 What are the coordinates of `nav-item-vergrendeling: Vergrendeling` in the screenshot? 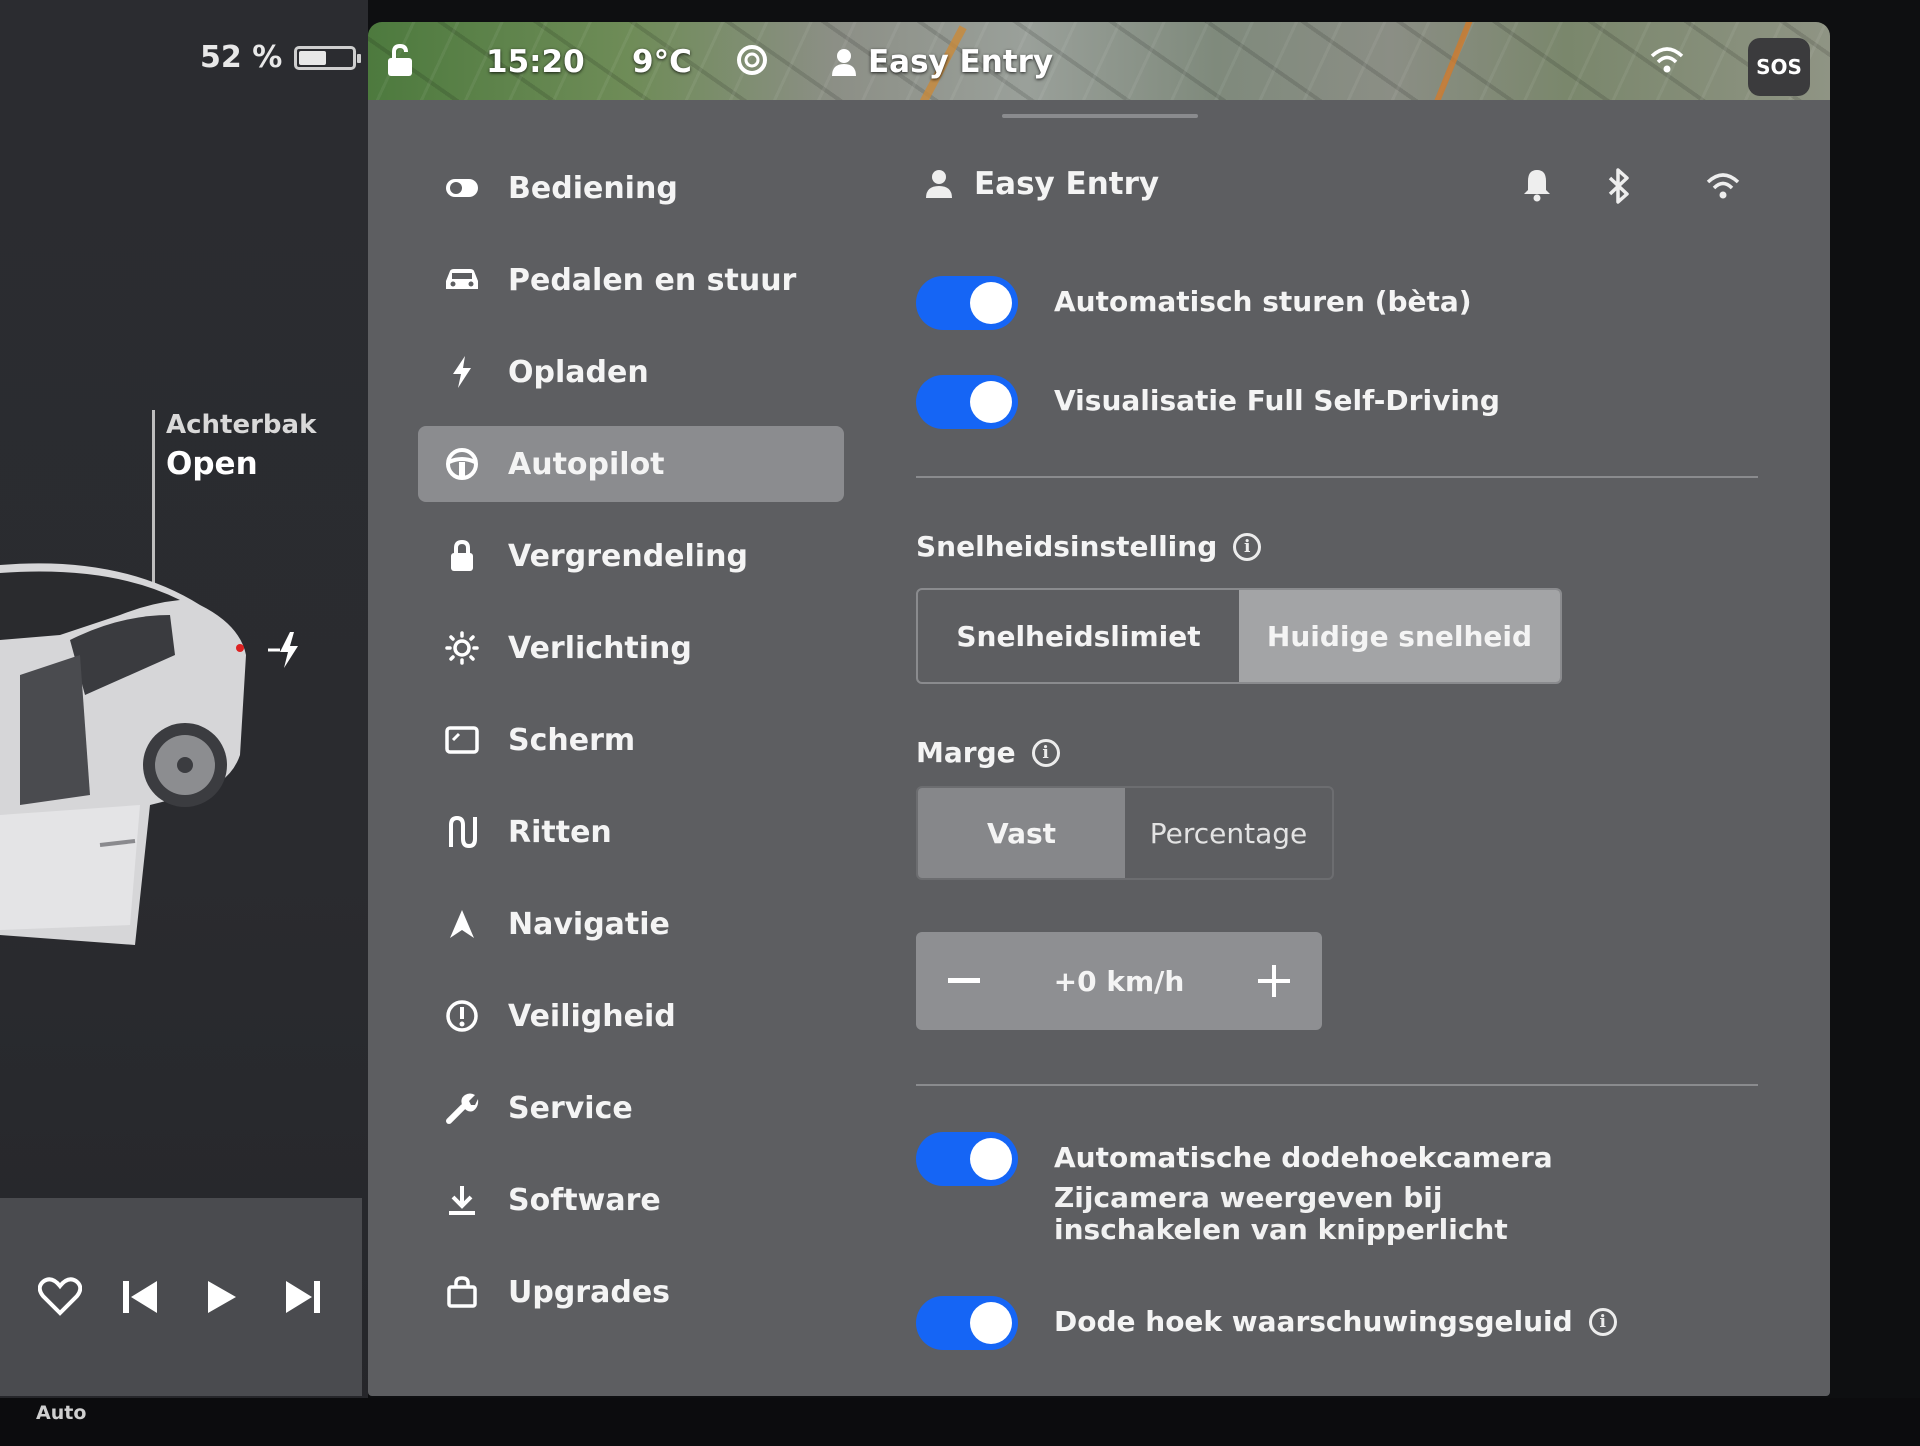 It's located at (631, 556).